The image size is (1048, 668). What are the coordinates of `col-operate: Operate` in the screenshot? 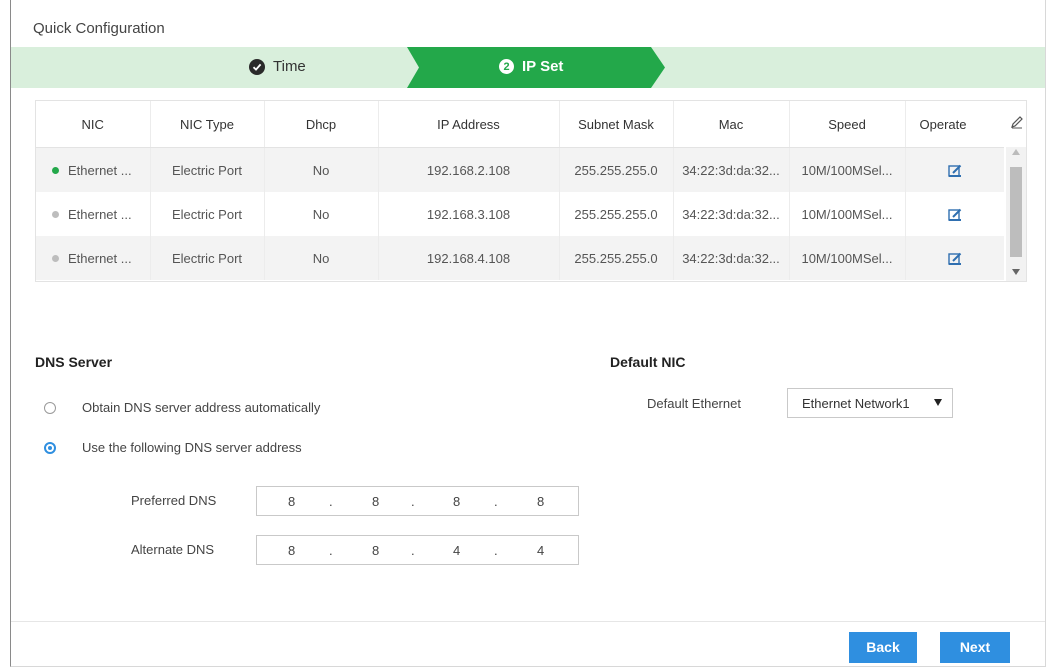 It's located at (954, 124).